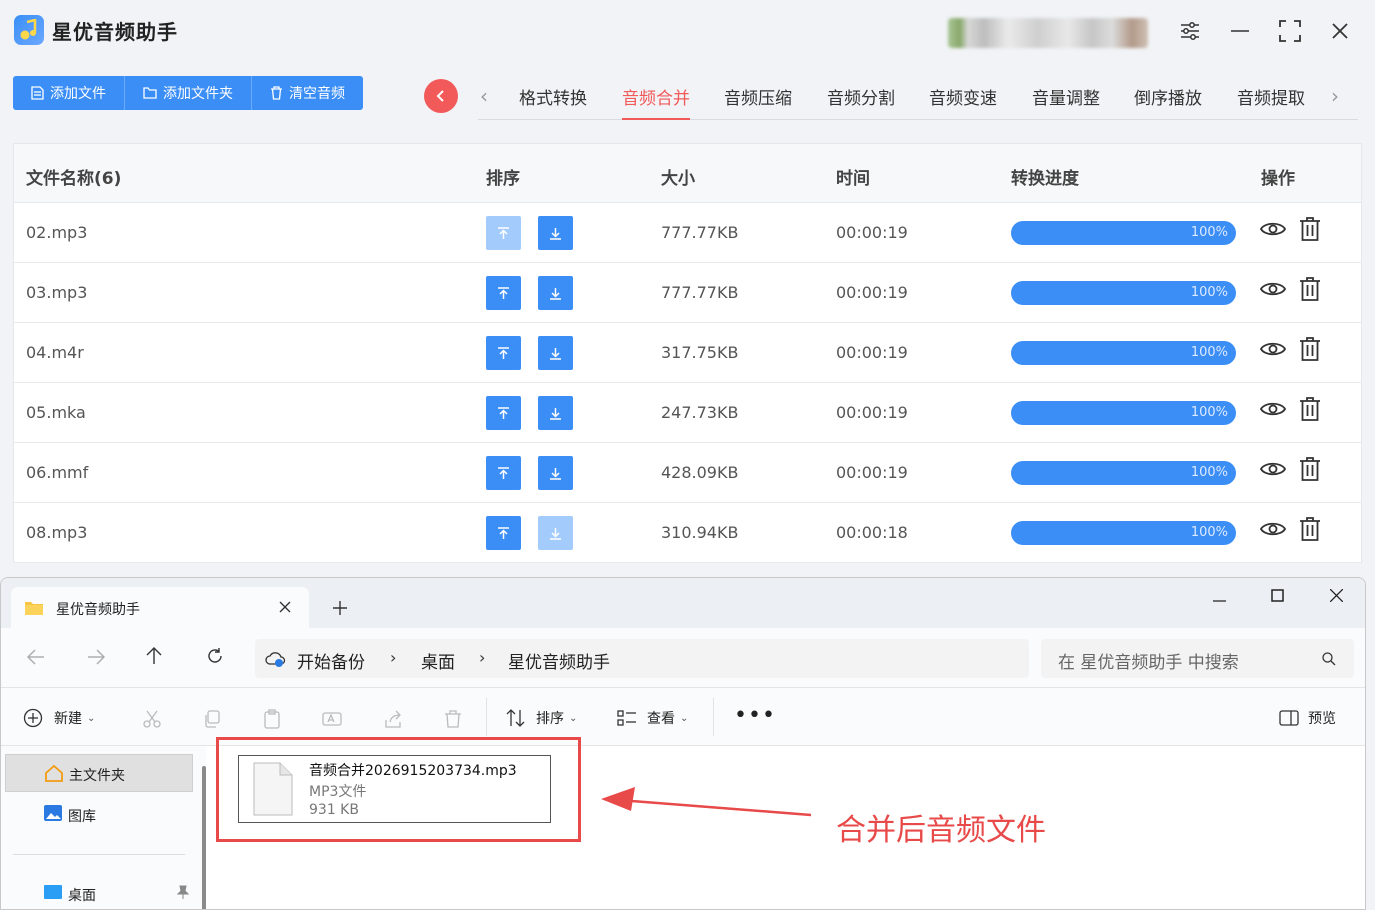 The height and width of the screenshot is (910, 1375). What do you see at coordinates (1190, 31) in the screenshot?
I see `settings-icon` at bounding box center [1190, 31].